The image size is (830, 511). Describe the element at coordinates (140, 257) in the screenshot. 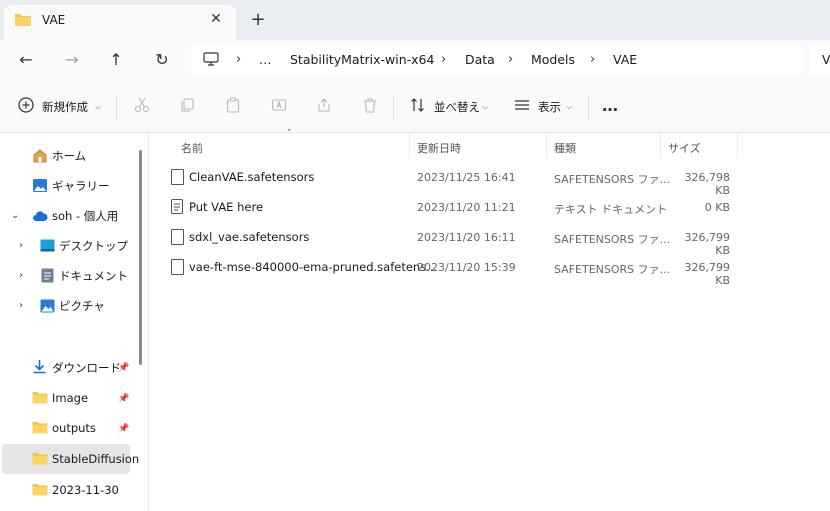

I see `sidebar-scrollbar` at that location.